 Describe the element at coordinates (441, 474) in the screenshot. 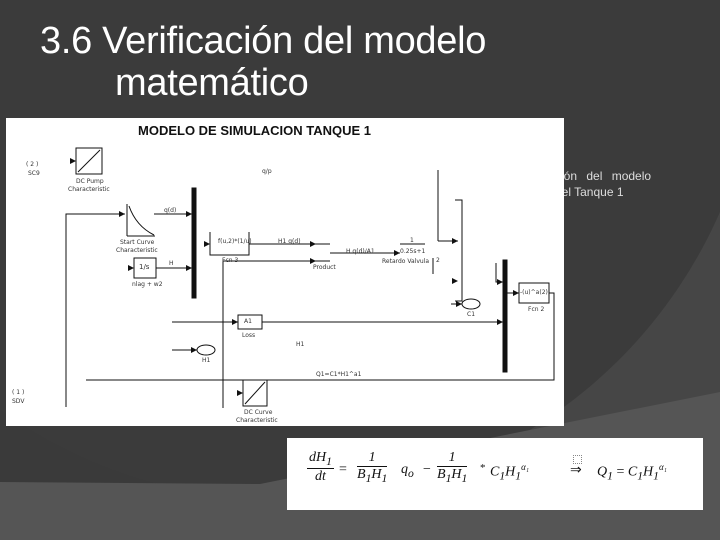

I see `term2-b: B` at that location.